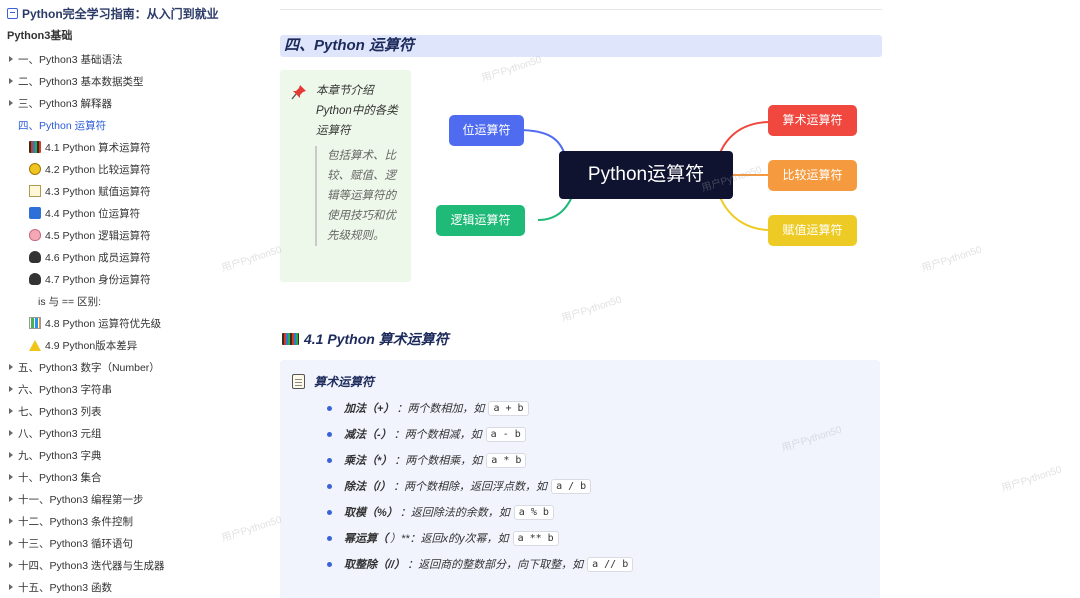  I want to click on inline-code: a // b, so click(610, 564).